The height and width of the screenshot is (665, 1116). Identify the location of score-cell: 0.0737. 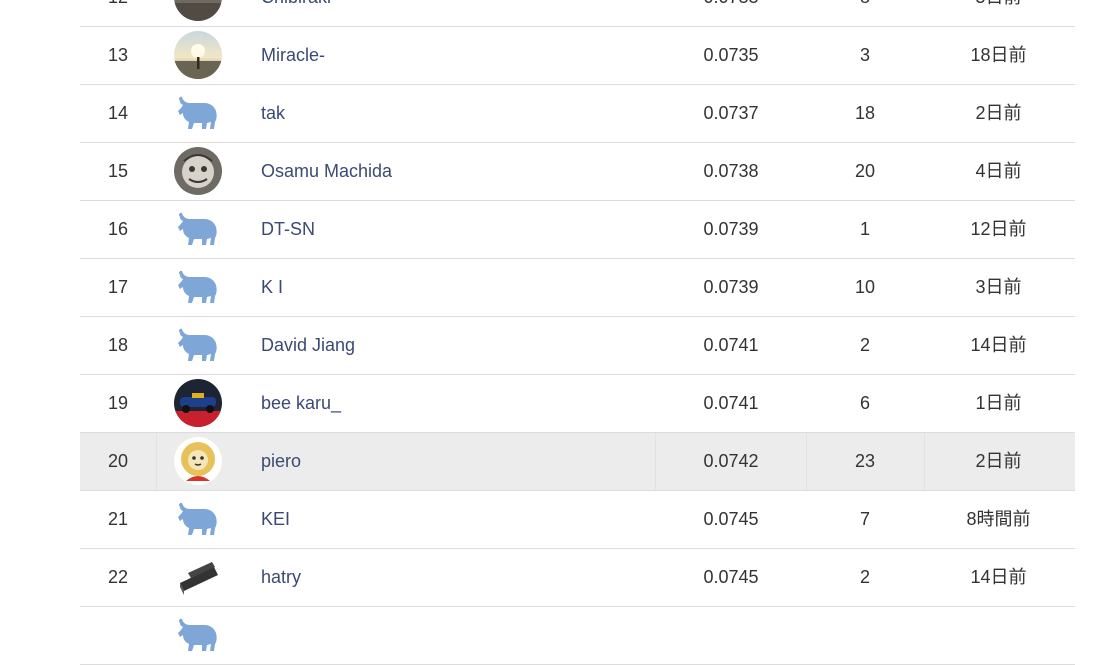
(731, 113).